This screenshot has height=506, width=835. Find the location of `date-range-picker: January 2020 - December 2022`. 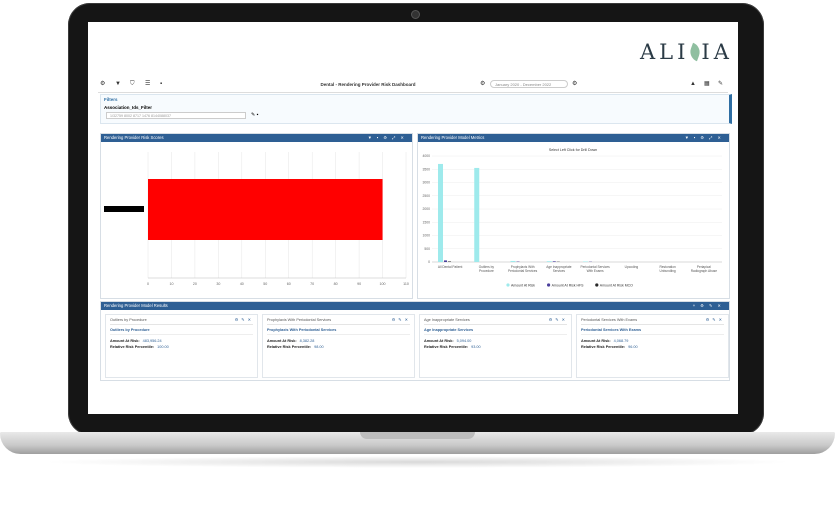

date-range-picker: January 2020 - December 2022 is located at coordinates (529, 84).